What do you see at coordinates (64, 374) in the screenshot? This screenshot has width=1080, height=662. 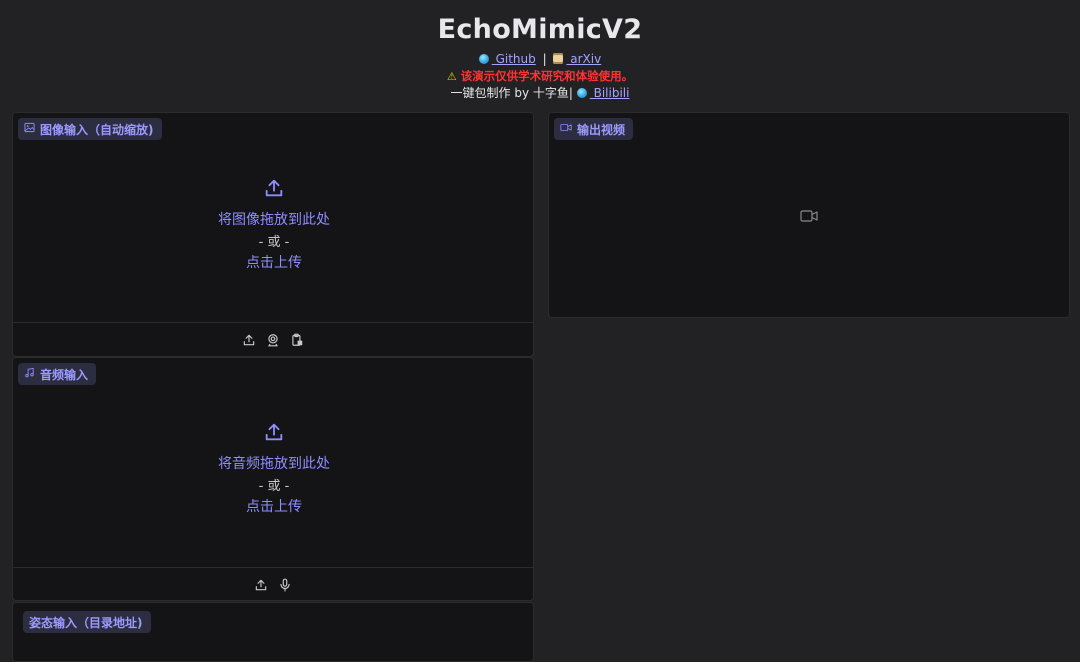 I see `audio-input-label-text: 音频输入` at bounding box center [64, 374].